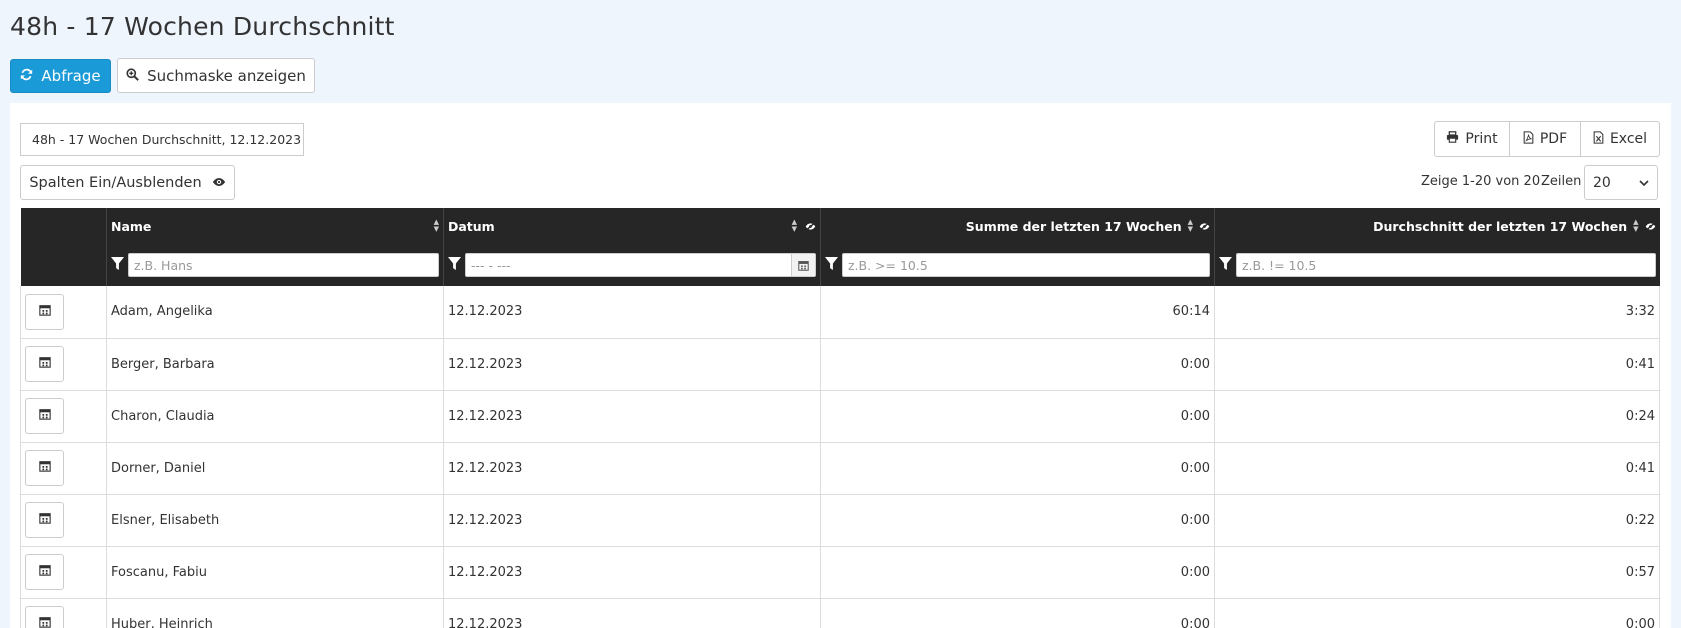 This screenshot has height=628, width=1681. What do you see at coordinates (1074, 226) in the screenshot?
I see `column-summe-label: Summe der letzten 17 Wochen` at bounding box center [1074, 226].